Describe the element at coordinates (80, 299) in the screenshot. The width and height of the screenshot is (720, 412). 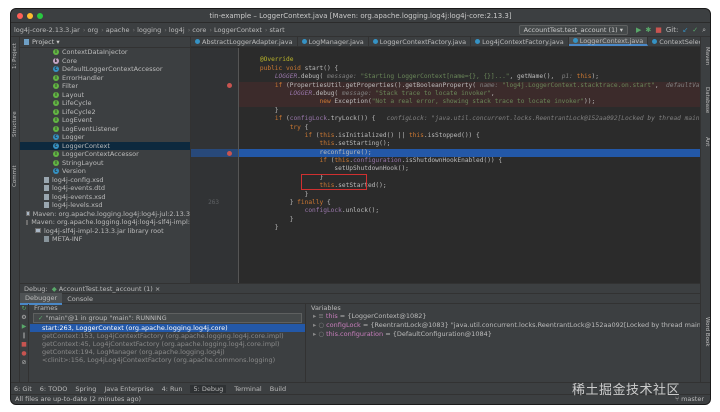
I see `tab-console: Console` at that location.